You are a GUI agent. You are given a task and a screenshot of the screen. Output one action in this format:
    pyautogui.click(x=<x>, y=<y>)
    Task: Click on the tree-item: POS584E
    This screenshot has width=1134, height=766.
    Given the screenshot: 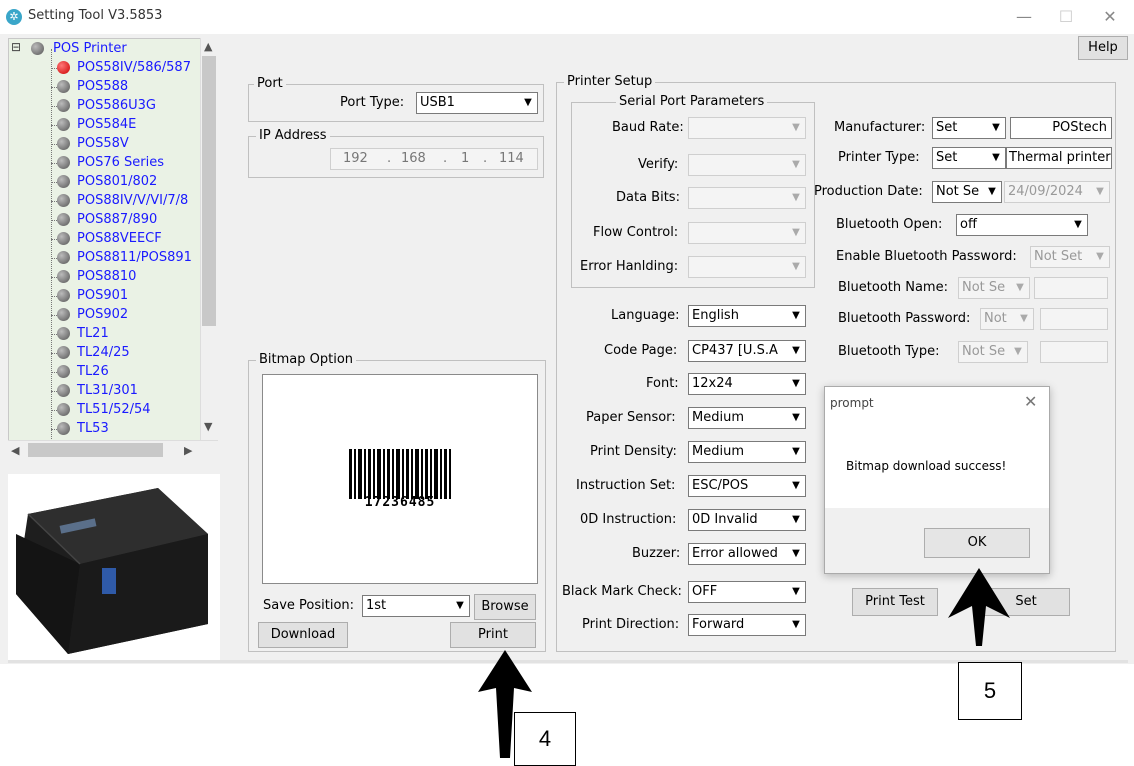 What is the action you would take?
    pyautogui.click(x=106, y=124)
    